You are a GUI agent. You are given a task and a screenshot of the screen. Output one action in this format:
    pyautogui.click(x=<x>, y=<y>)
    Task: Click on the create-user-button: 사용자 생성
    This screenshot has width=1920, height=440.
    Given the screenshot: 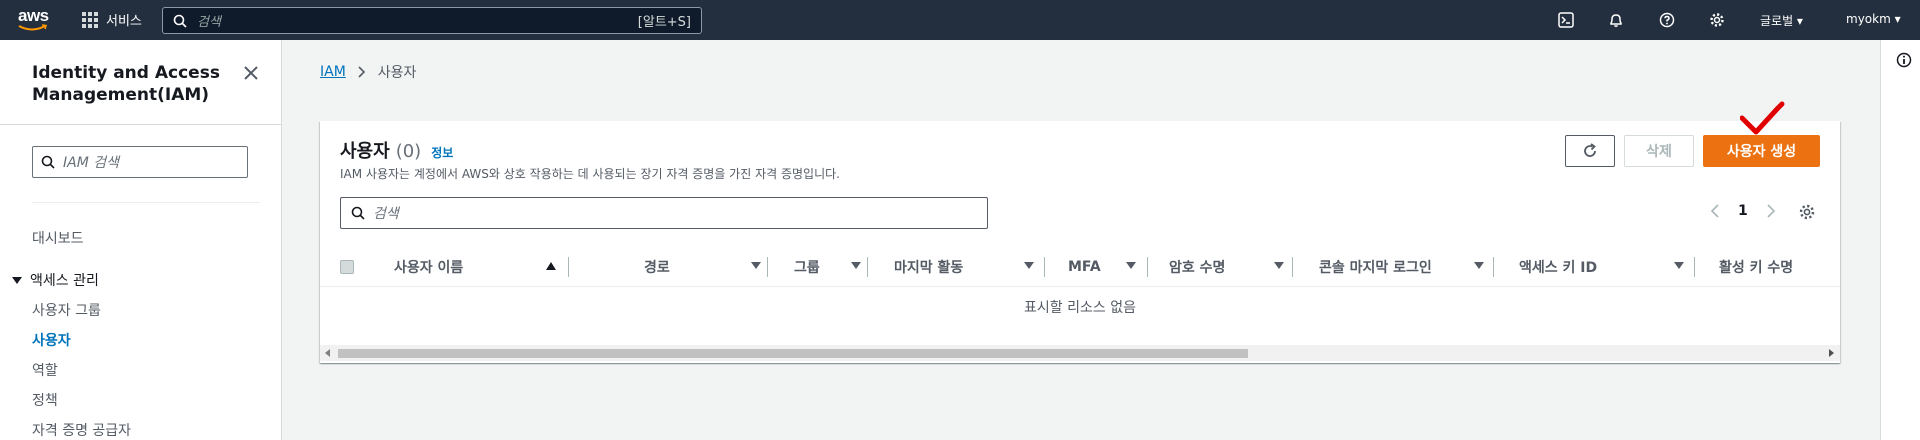 What is the action you would take?
    pyautogui.click(x=1761, y=151)
    